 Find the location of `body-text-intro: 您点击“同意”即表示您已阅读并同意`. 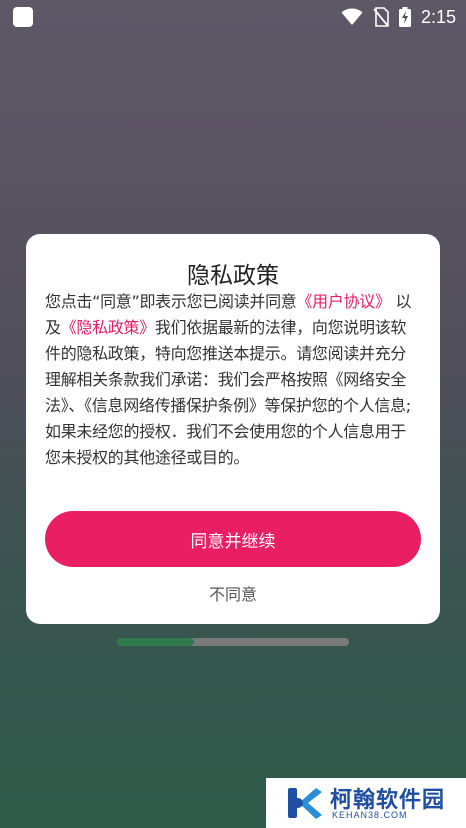

body-text-intro: 您点击“同意”即表示您已阅读并同意 is located at coordinates (171, 301).